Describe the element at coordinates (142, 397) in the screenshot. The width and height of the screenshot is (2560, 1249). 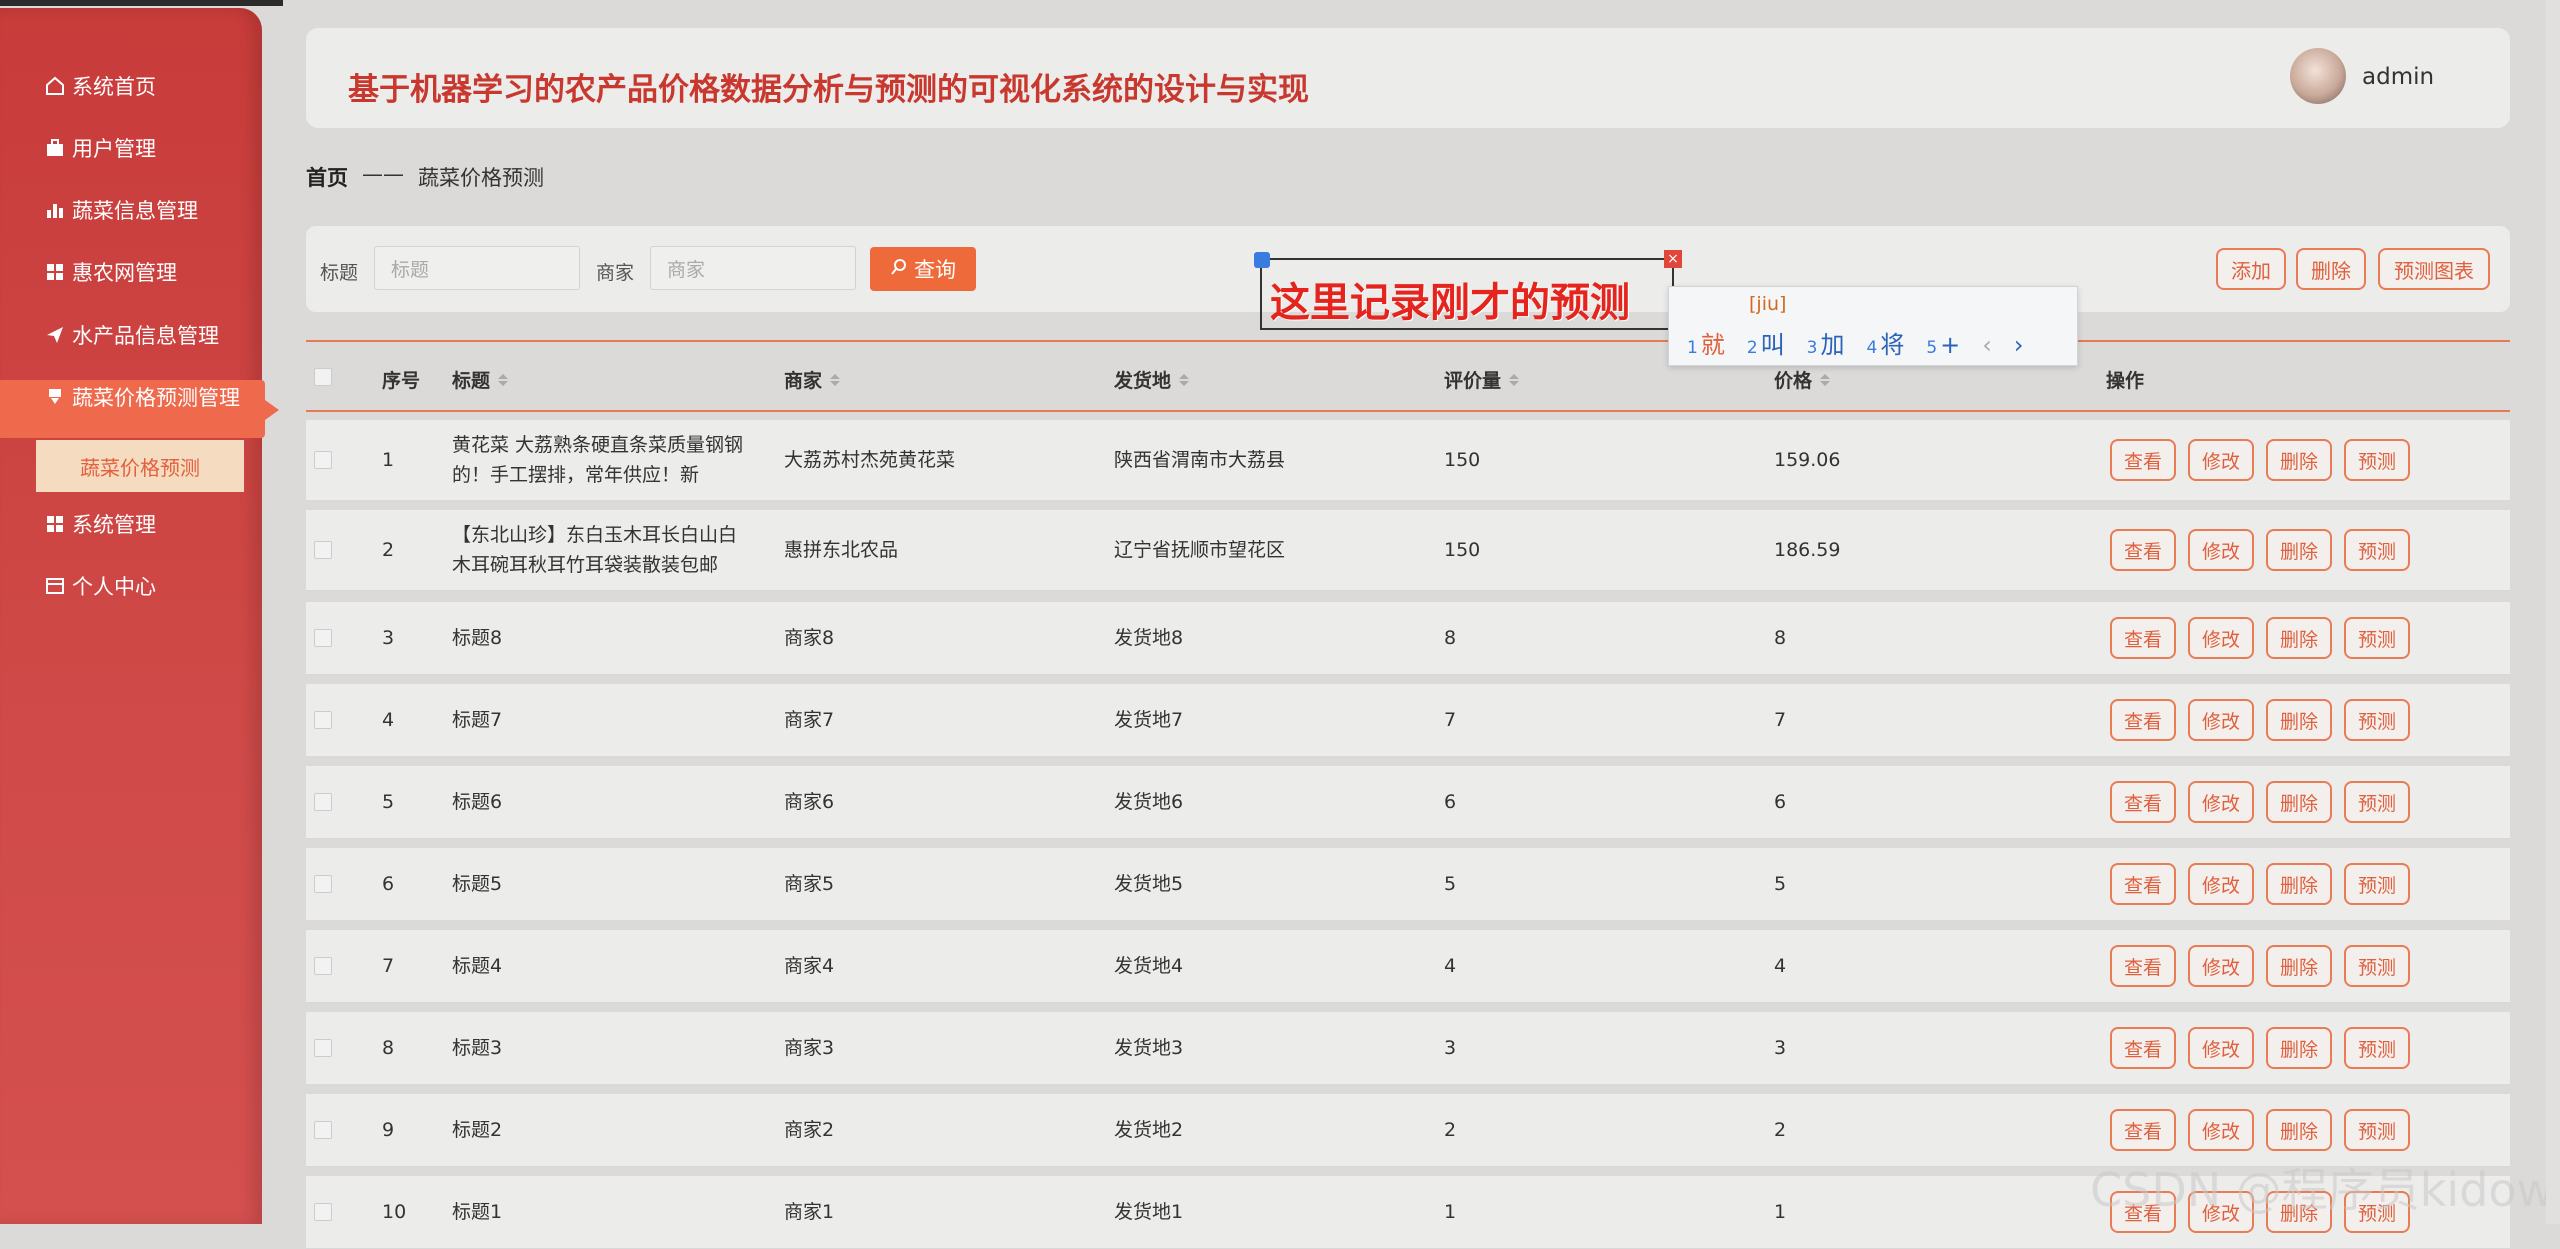
I see `sidebar-item-price-prediction: 蔬菜价格预测管理` at that location.